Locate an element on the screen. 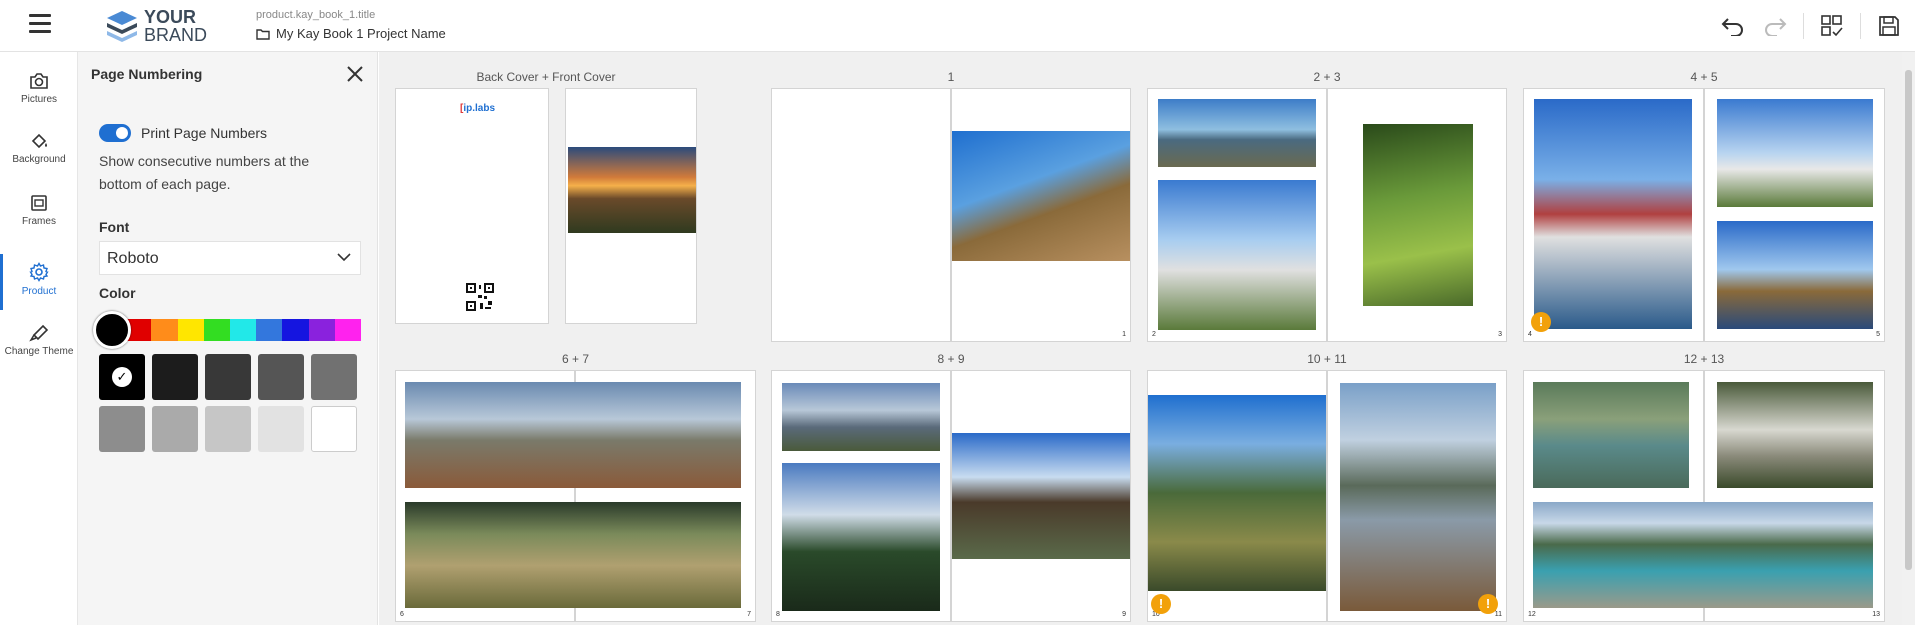 The height and width of the screenshot is (625, 1915). page-3: 3 is located at coordinates (1417, 215).